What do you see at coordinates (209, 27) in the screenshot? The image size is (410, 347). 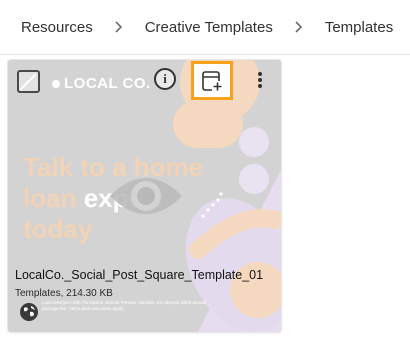 I see `breadcrumb-item-creative-templates: Creative Templates` at bounding box center [209, 27].